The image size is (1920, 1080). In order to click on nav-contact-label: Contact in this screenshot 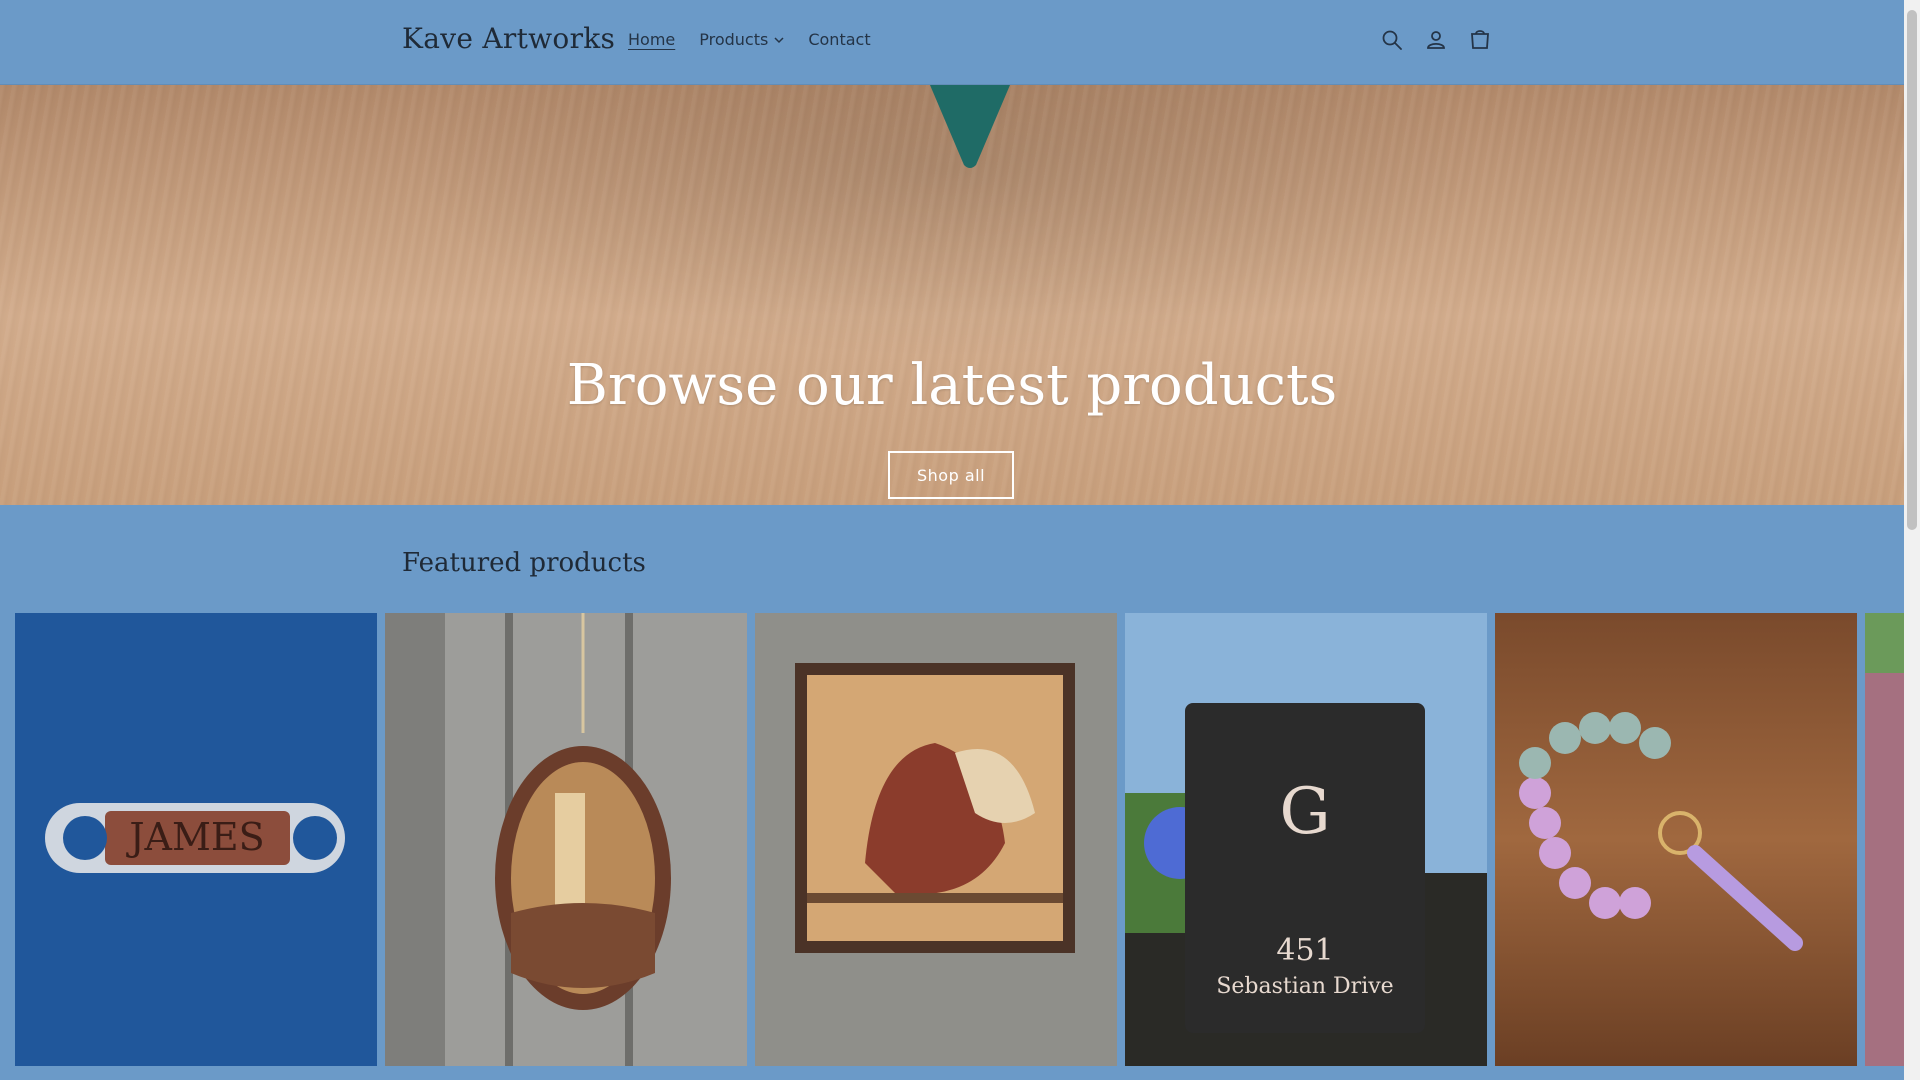, I will do `click(839, 39)`.